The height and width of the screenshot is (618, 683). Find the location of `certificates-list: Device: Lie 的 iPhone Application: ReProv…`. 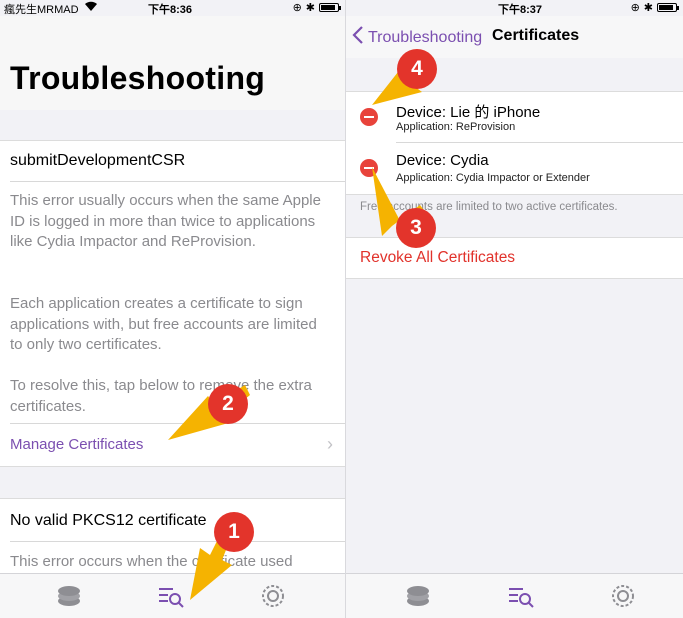

certificates-list: Device: Lie 的 iPhone Application: ReProv… is located at coordinates (514, 143).